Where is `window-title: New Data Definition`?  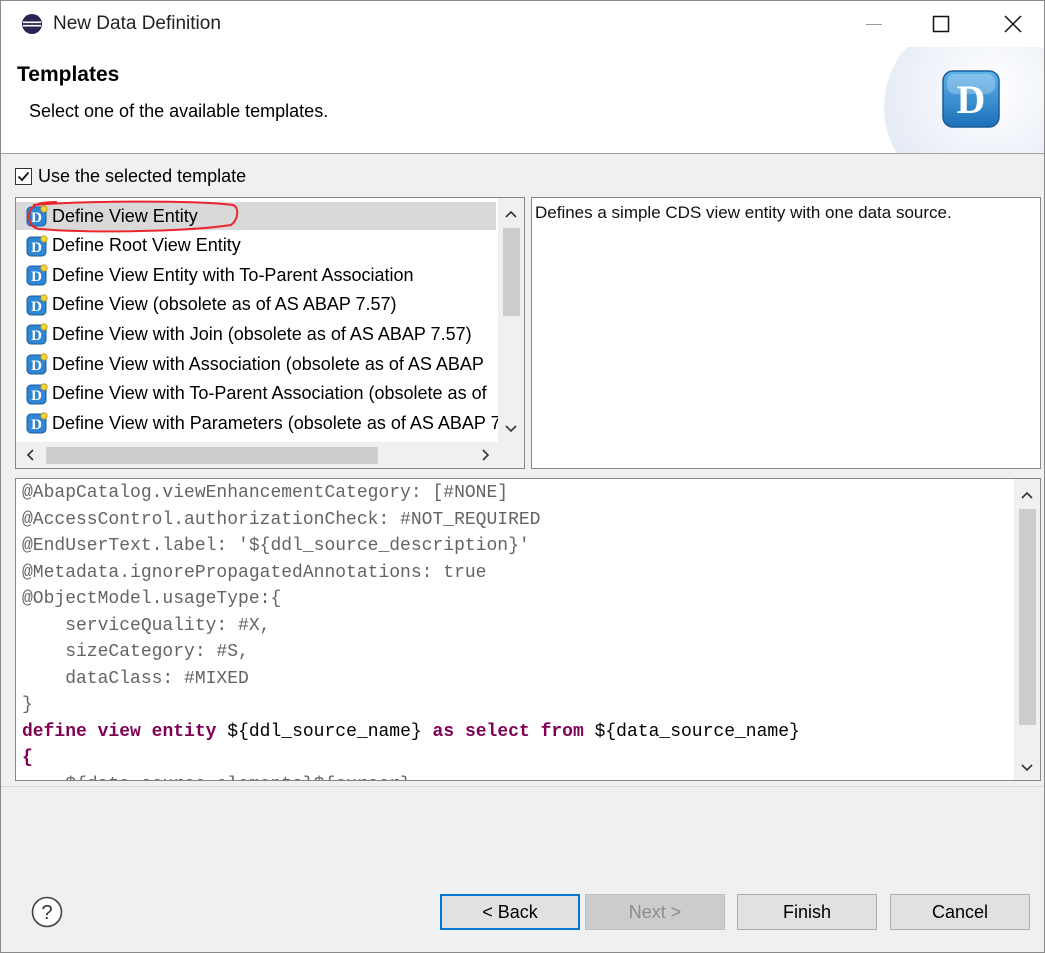
window-title: New Data Definition is located at coordinates (137, 23).